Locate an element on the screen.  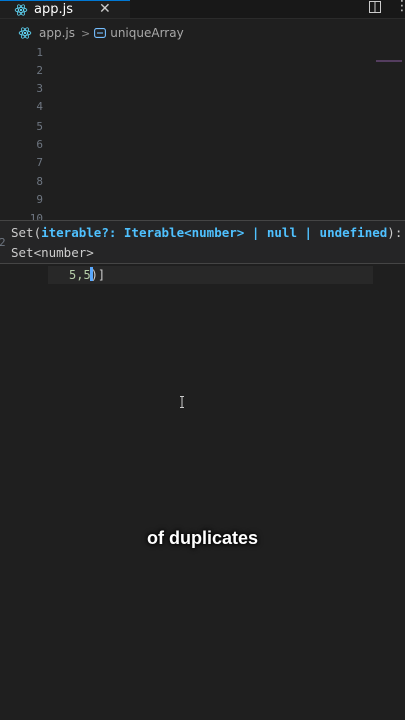
code-line: 5,5)] is located at coordinates (87, 274).